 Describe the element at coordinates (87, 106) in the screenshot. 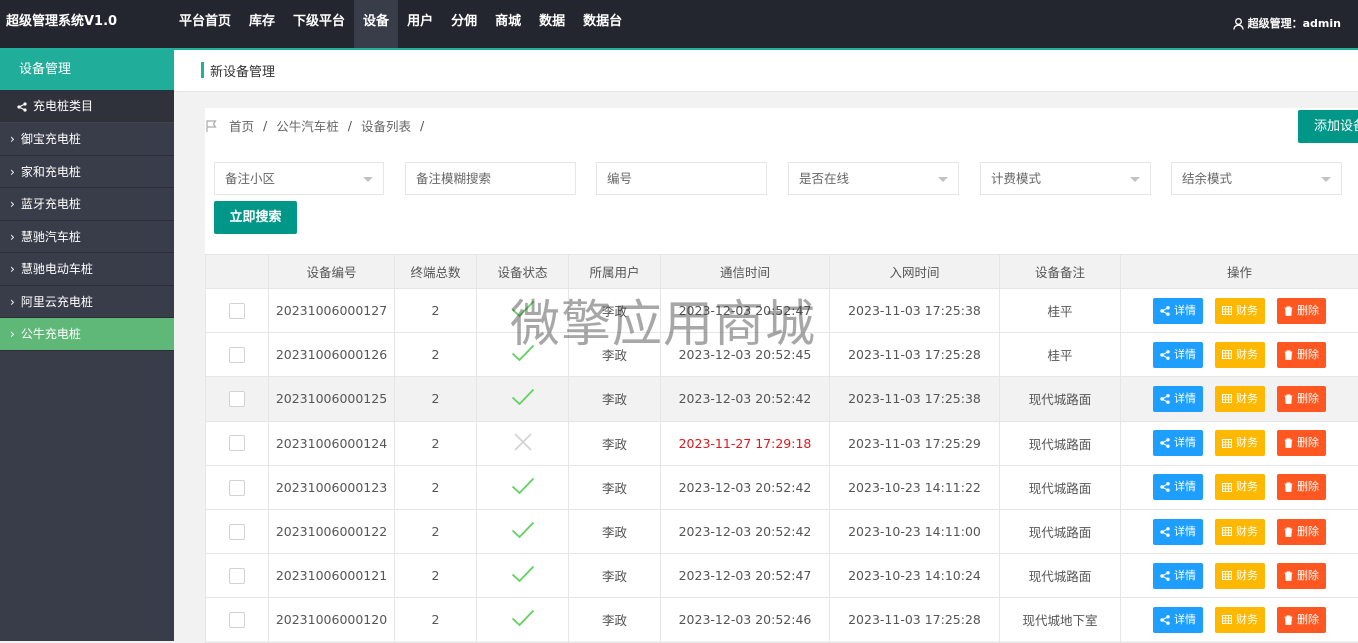

I see `sidebar-category: 充电桩类目` at that location.